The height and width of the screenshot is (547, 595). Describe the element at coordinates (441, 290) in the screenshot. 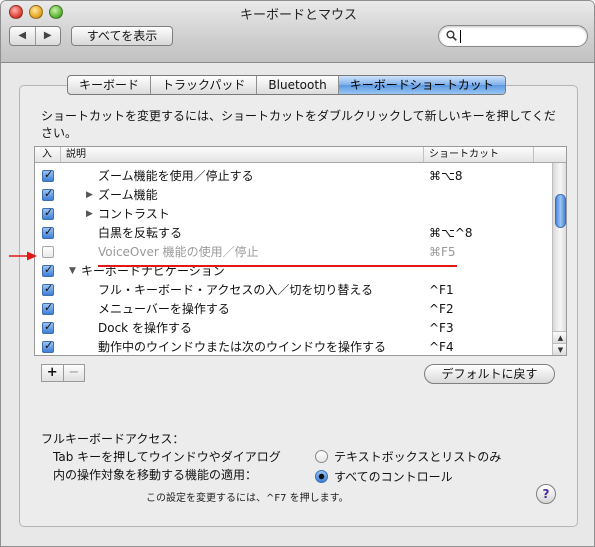

I see `shortcut-keys: ^F1` at that location.